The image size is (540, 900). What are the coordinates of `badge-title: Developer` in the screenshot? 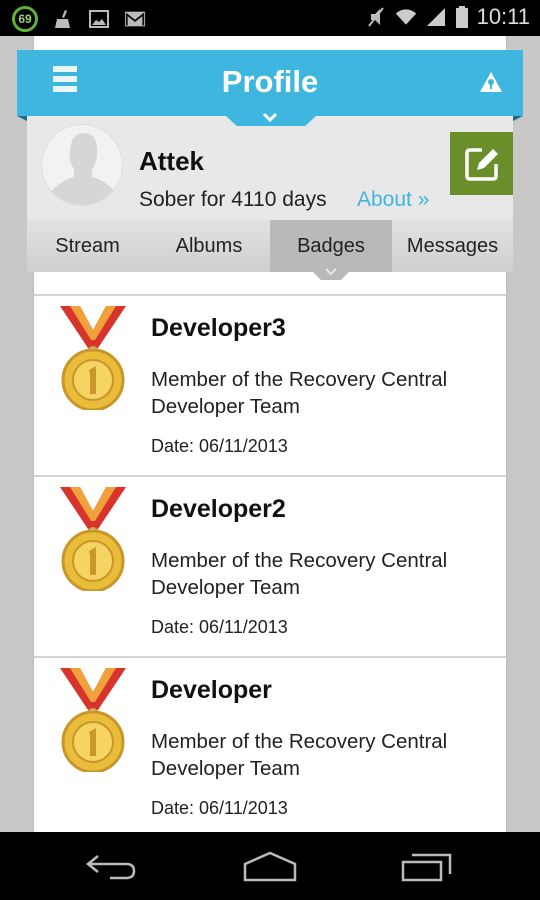 It's located at (211, 690).